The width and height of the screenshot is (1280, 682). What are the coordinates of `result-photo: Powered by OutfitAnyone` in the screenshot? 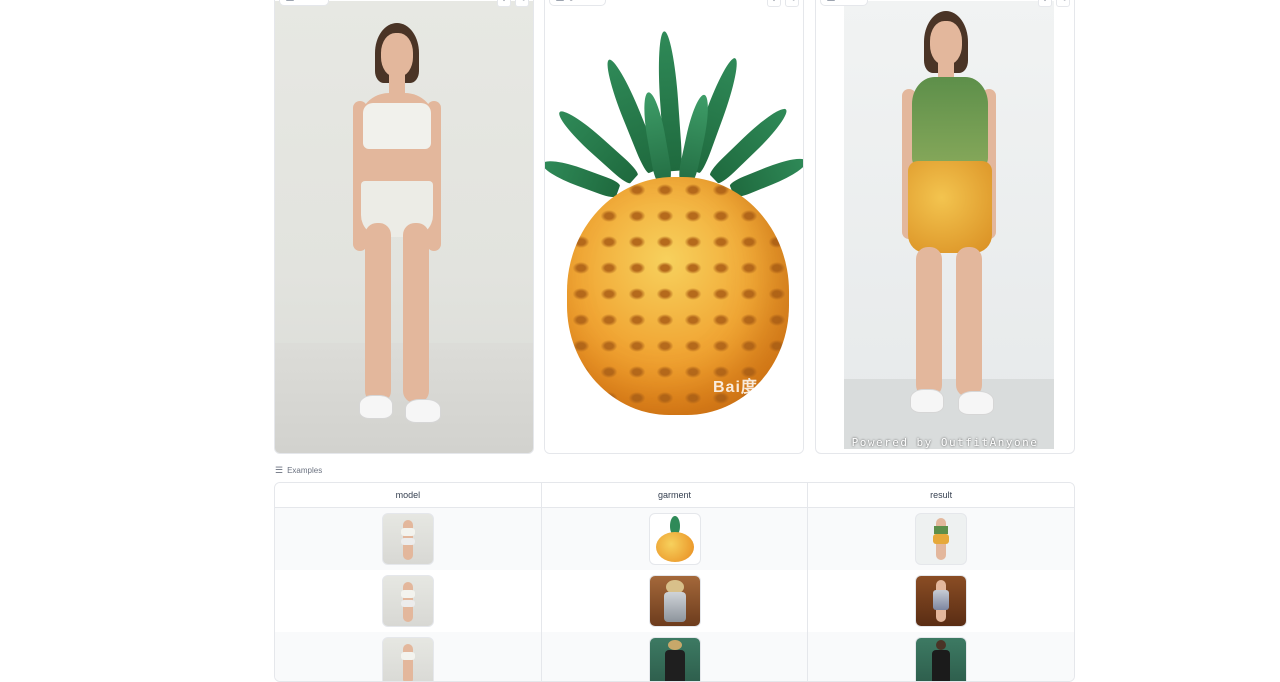 It's located at (945, 227).